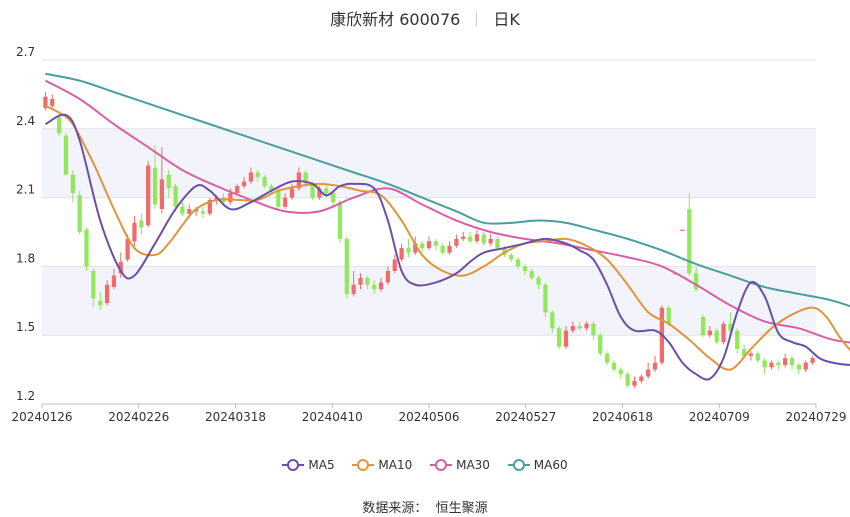 This screenshot has width=850, height=517. Describe the element at coordinates (425, 506) in the screenshot. I see `data-source: 数据来源： 恒生聚源` at that location.